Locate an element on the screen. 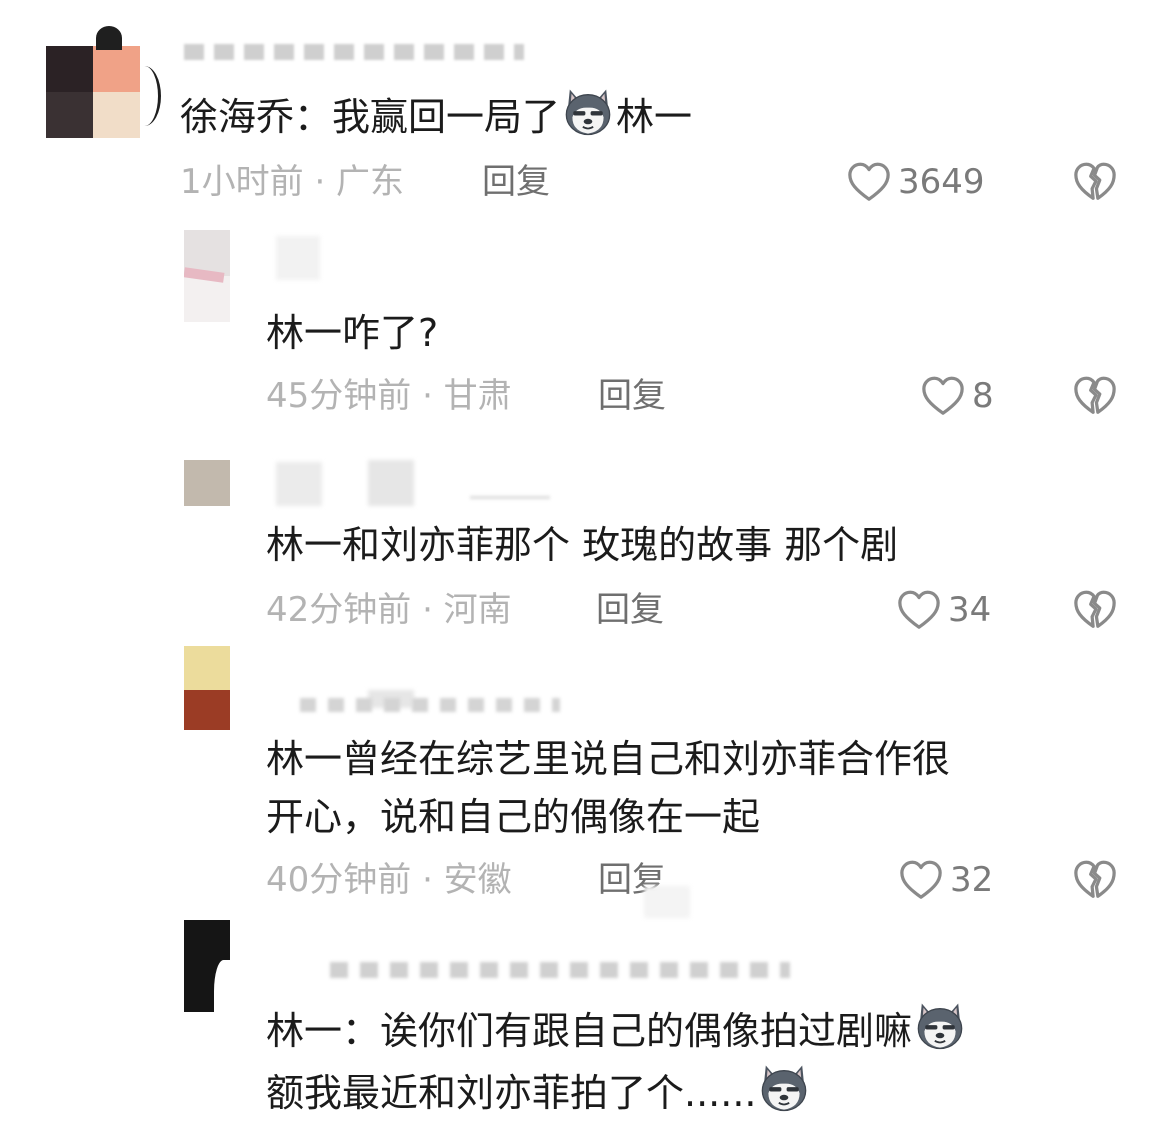 This screenshot has width=1158, height=1124. comment-meta: 42分钟前 · 河南 is located at coordinates (389, 610).